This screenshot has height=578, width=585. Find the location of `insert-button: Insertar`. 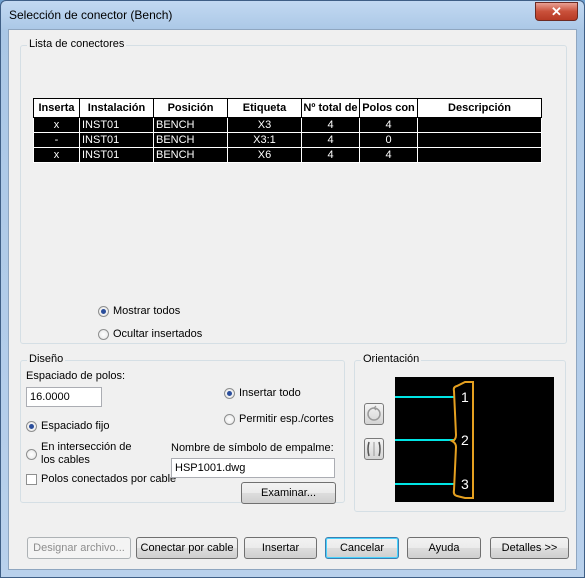

insert-button: Insertar is located at coordinates (280, 548).